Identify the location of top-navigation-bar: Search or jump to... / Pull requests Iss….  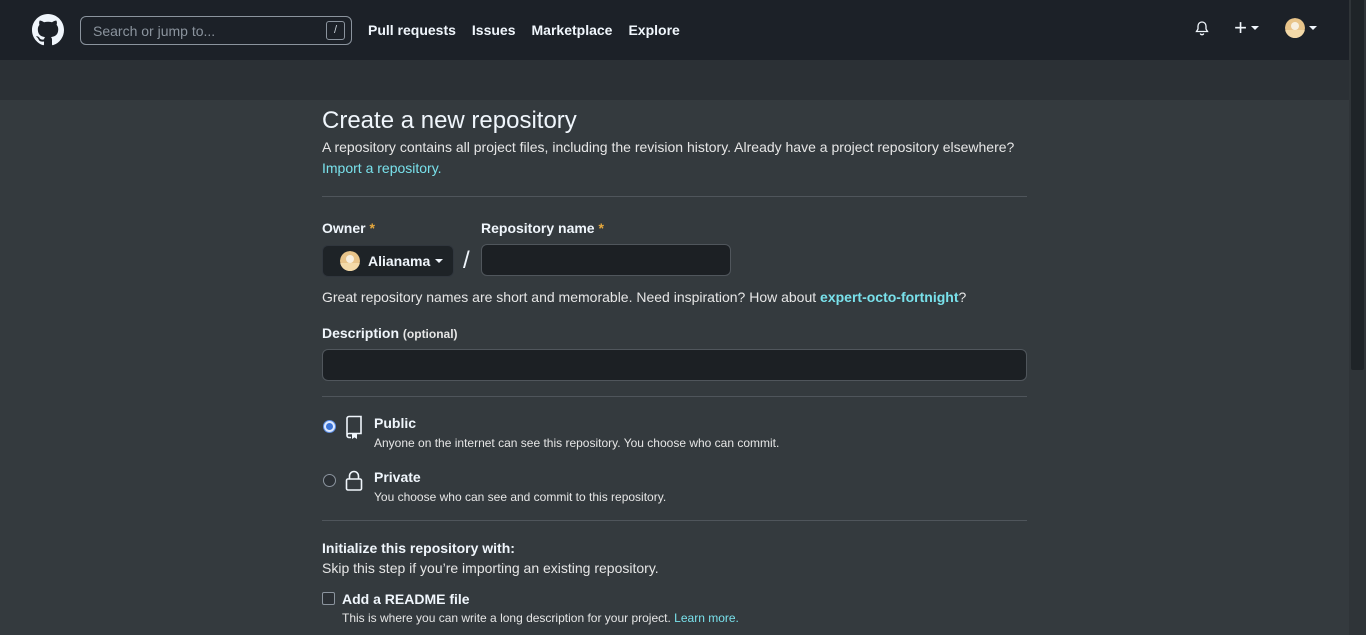
(674, 30).